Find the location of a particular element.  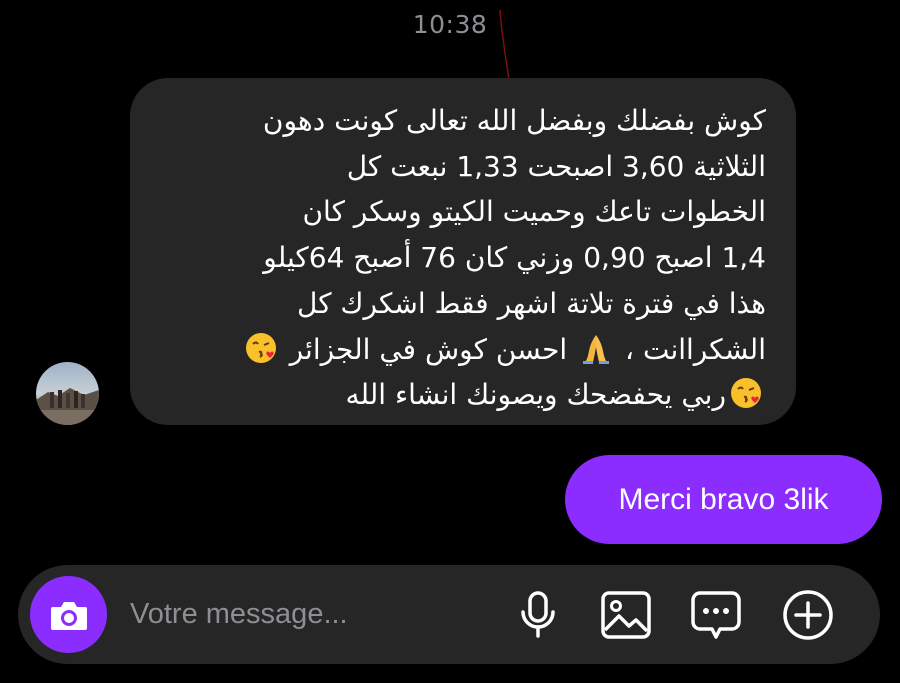

microphone-icon is located at coordinates (538, 614).